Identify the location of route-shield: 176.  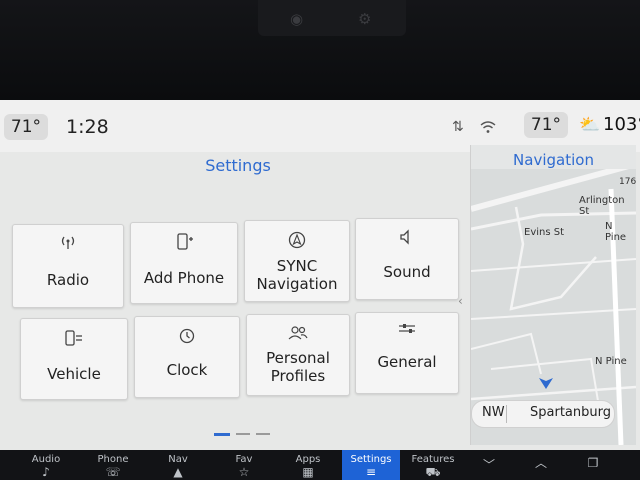
(627, 182).